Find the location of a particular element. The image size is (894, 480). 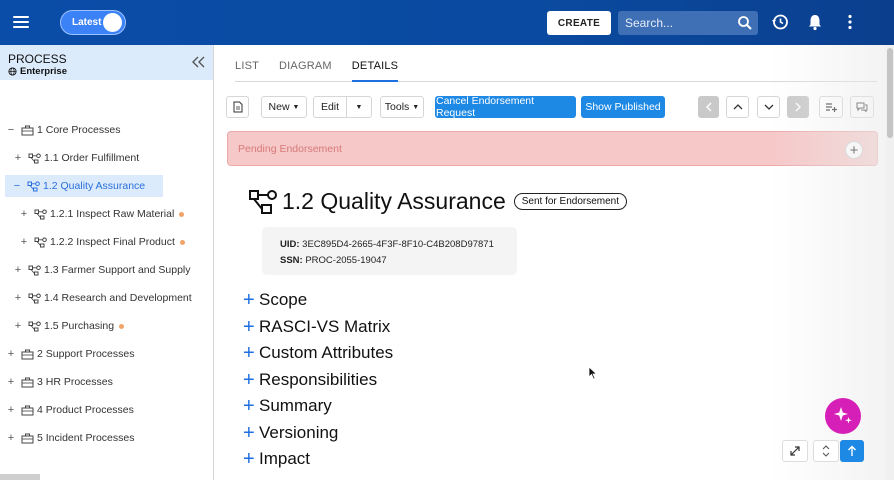

status-dot is located at coordinates (182, 242).